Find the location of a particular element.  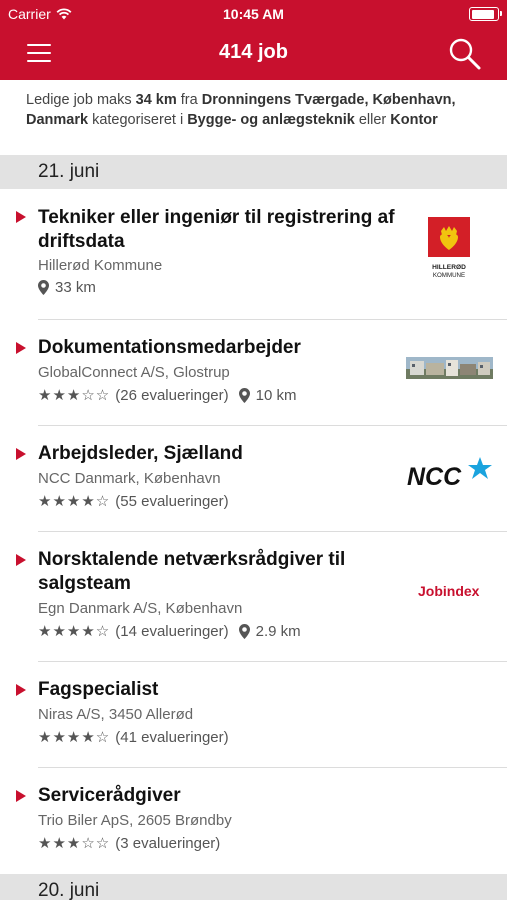

job-distance: 10 km is located at coordinates (276, 395).